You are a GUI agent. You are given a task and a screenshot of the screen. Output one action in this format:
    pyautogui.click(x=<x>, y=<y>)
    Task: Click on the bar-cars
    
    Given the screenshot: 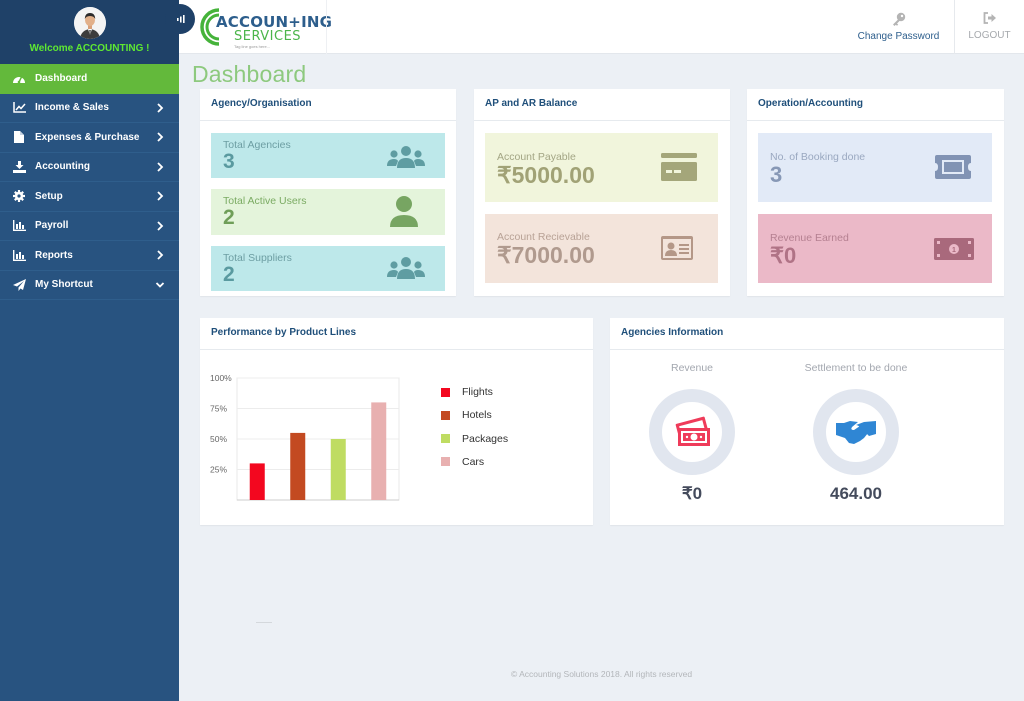 What is the action you would take?
    pyautogui.click(x=379, y=451)
    